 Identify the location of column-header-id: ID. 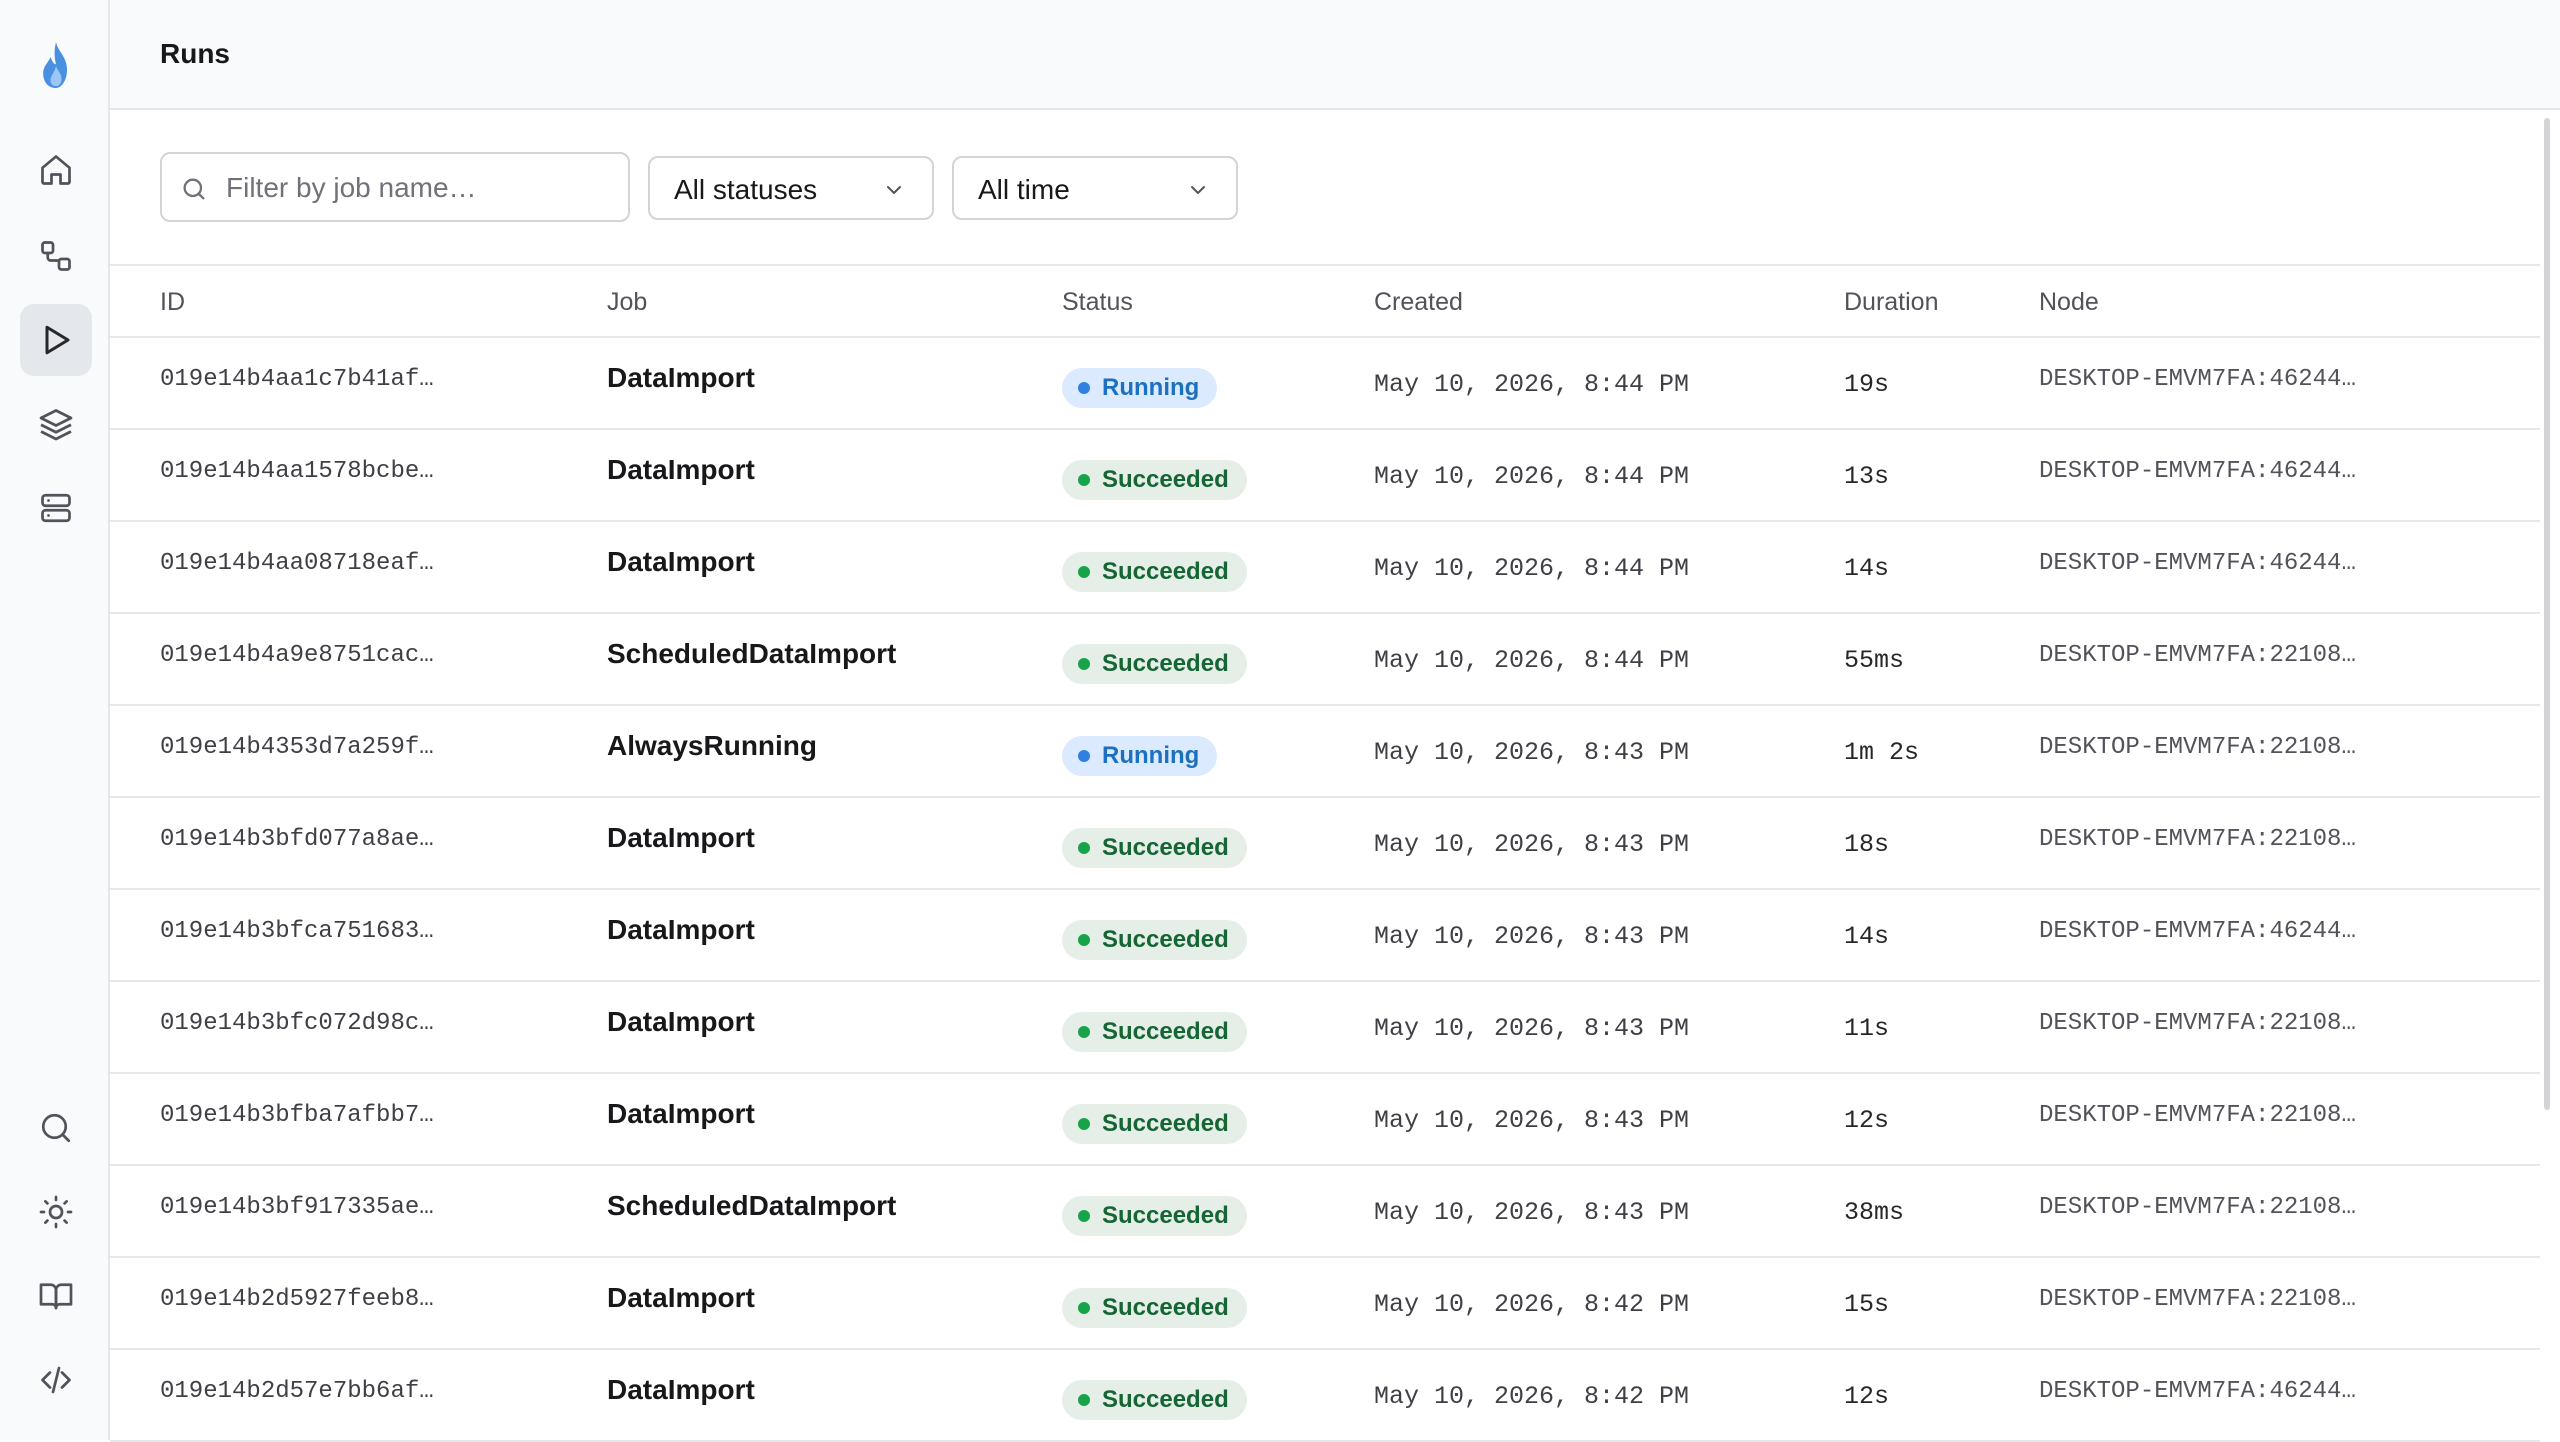
(172, 302).